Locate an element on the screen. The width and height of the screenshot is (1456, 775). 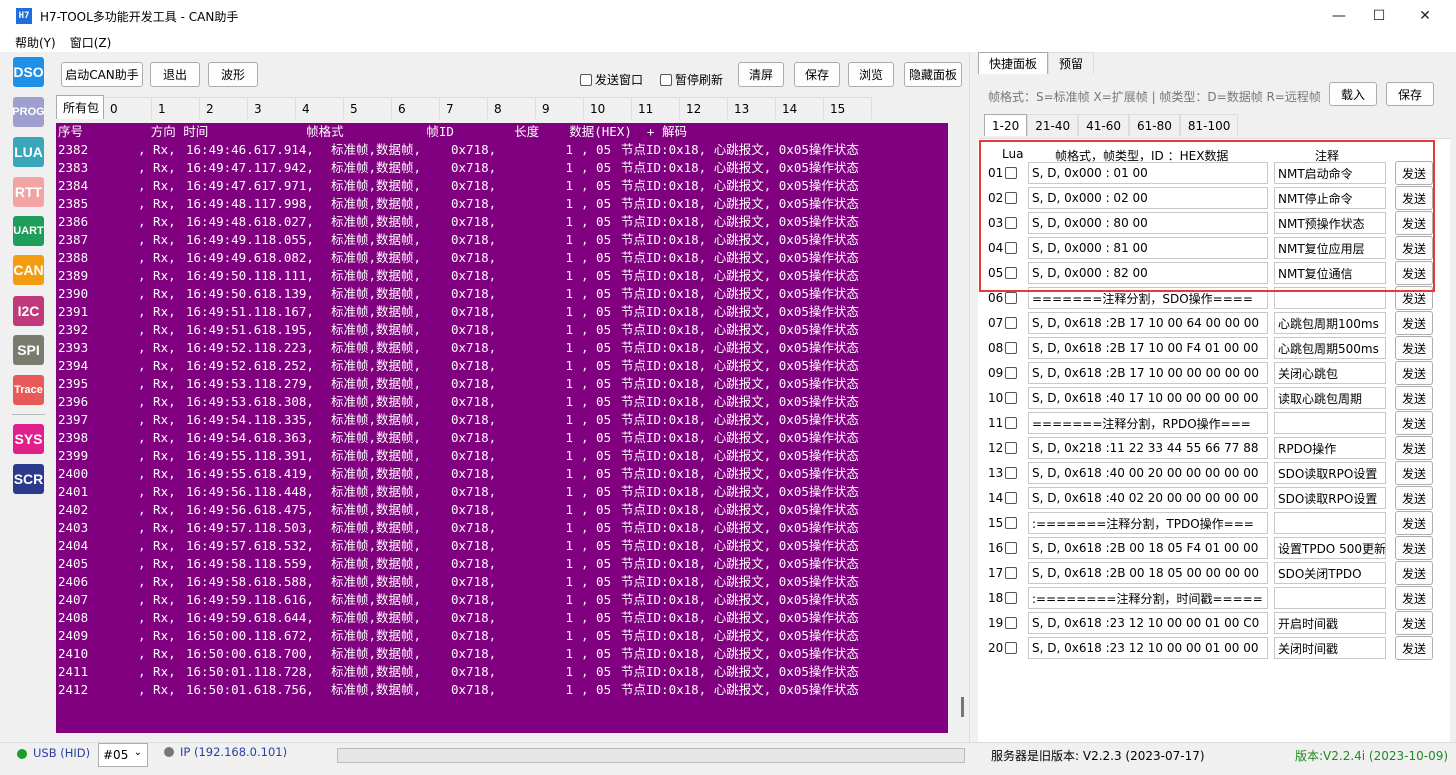
frame-input: S, D, 0x000 : 02 00 is located at coordinates (1148, 198).